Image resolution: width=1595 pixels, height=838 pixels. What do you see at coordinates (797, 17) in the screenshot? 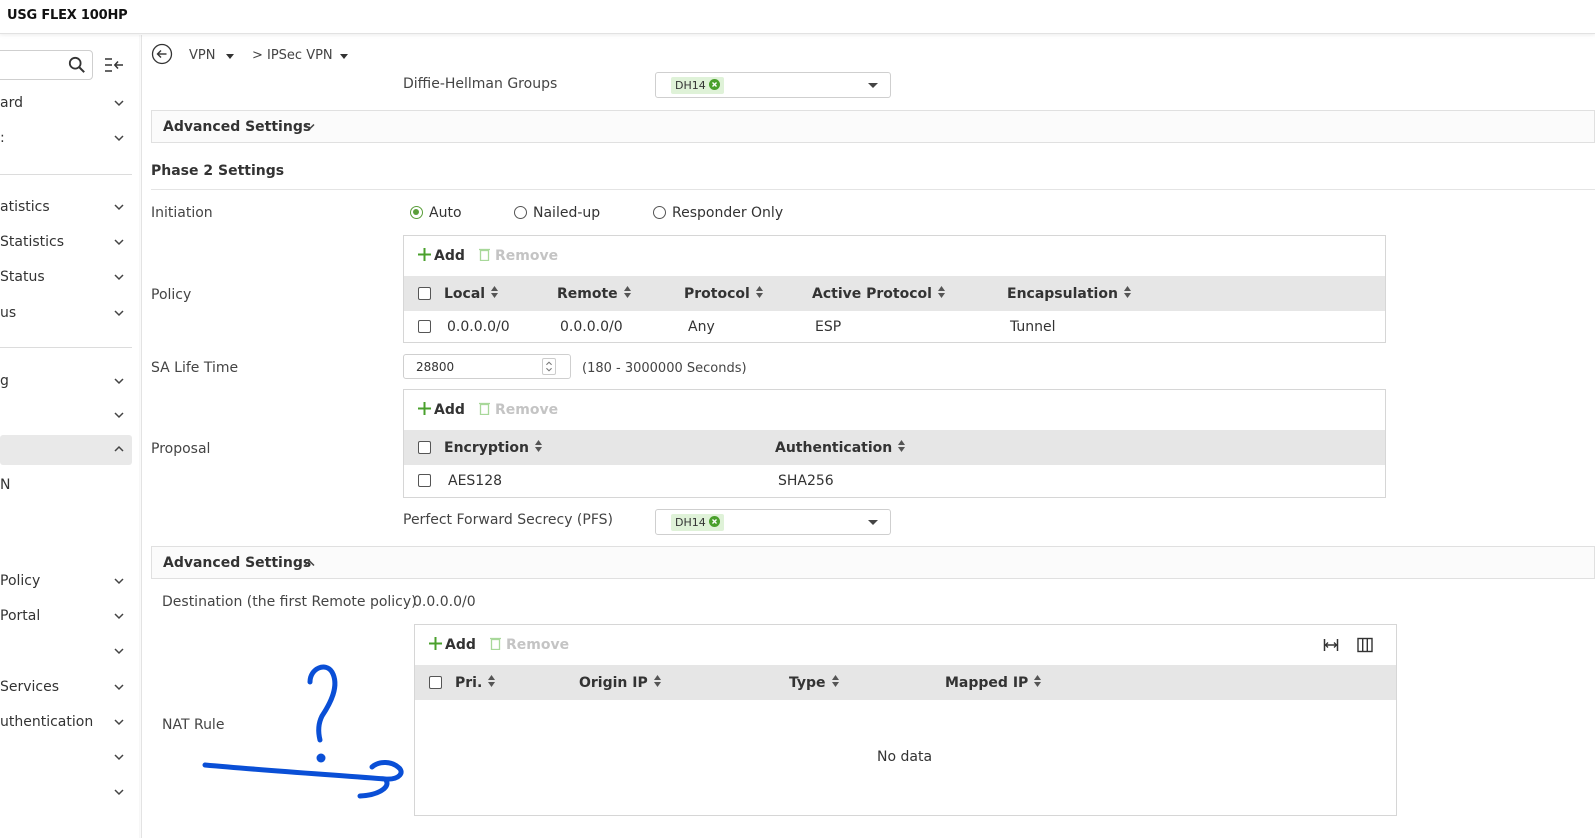
I see `top-bar: USG FLEX 100HP` at bounding box center [797, 17].